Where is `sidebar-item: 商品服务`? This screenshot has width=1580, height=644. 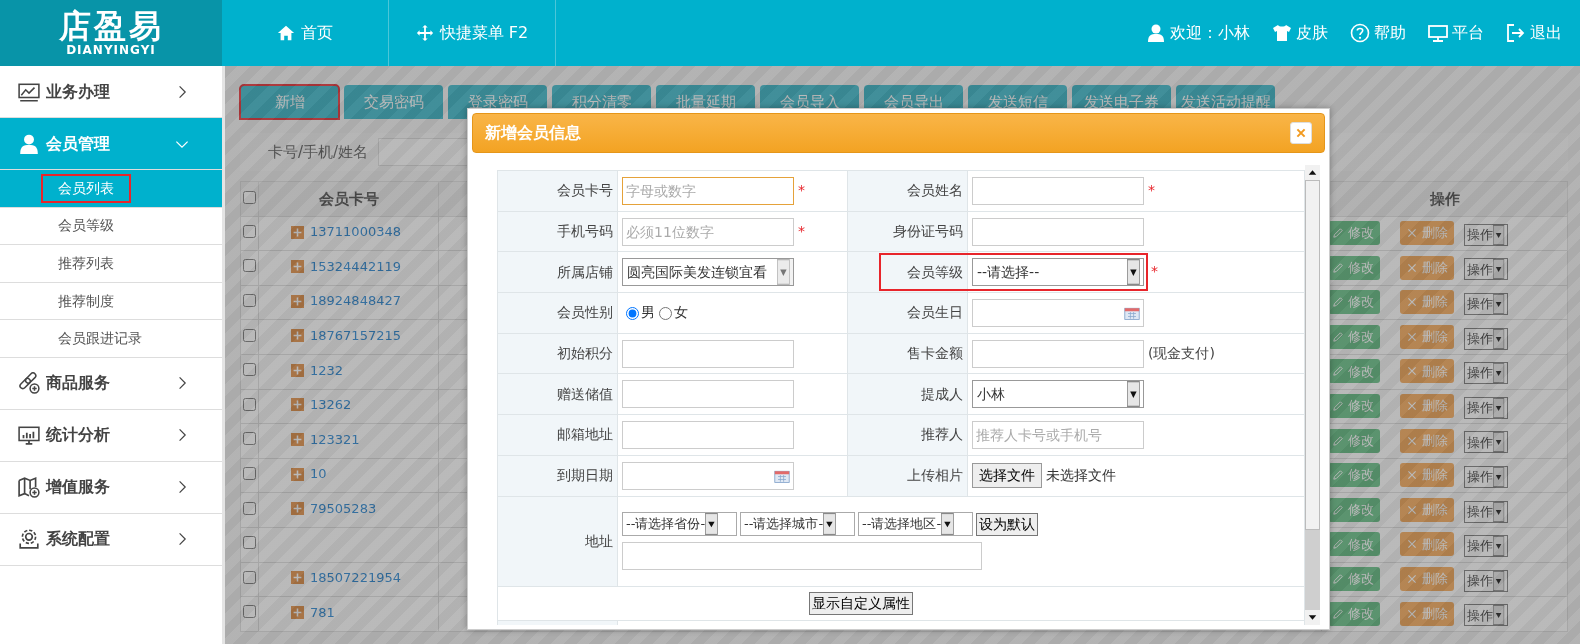
sidebar-item: 商品服务 is located at coordinates (111, 383).